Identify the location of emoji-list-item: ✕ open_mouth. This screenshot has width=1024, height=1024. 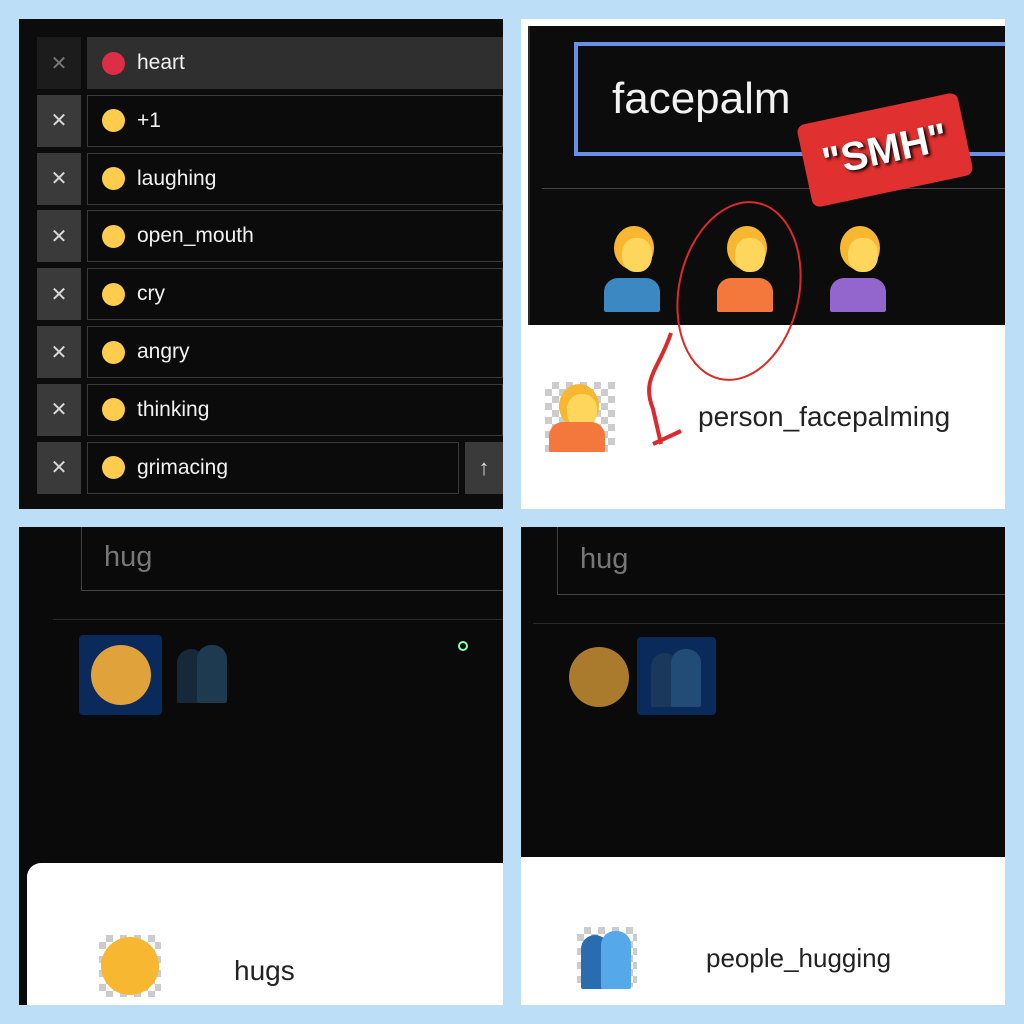
(270, 236).